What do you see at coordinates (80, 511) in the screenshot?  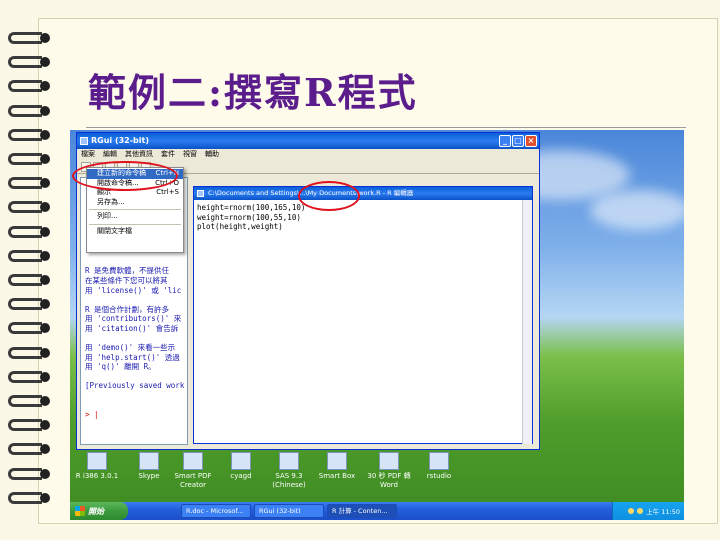 I see `windows-flag-icon` at bounding box center [80, 511].